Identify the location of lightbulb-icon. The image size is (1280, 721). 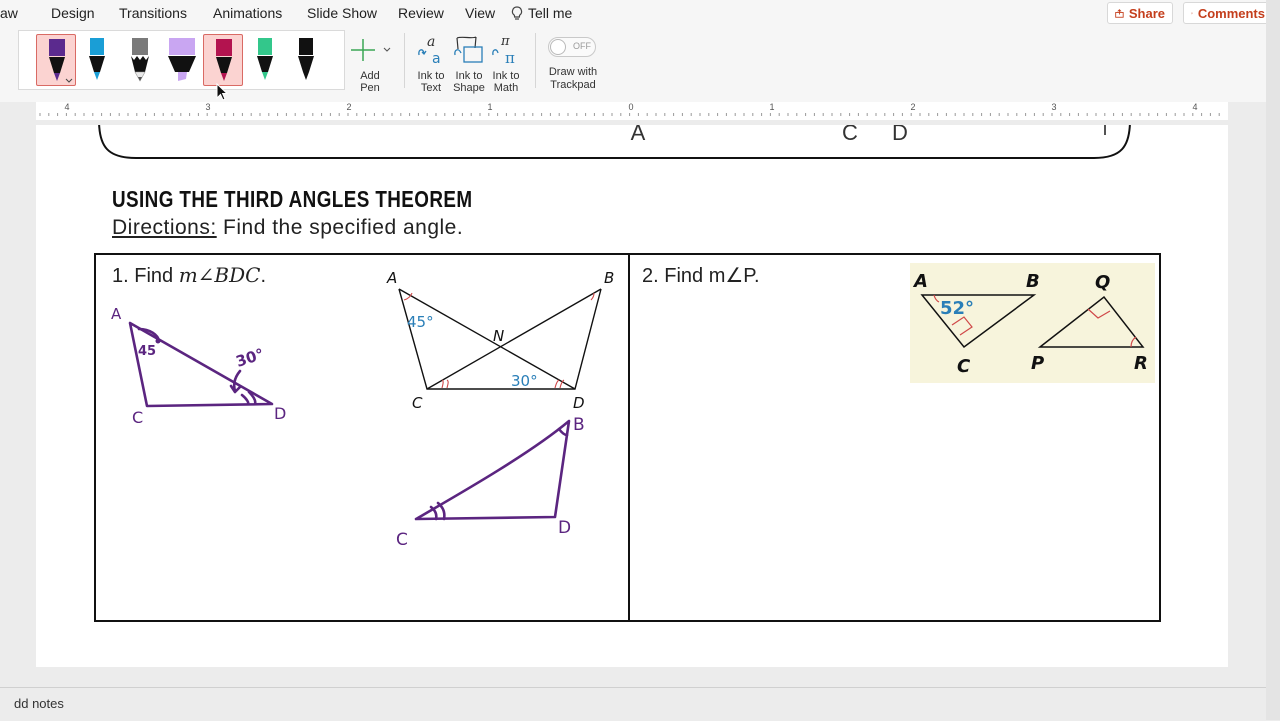
(517, 13).